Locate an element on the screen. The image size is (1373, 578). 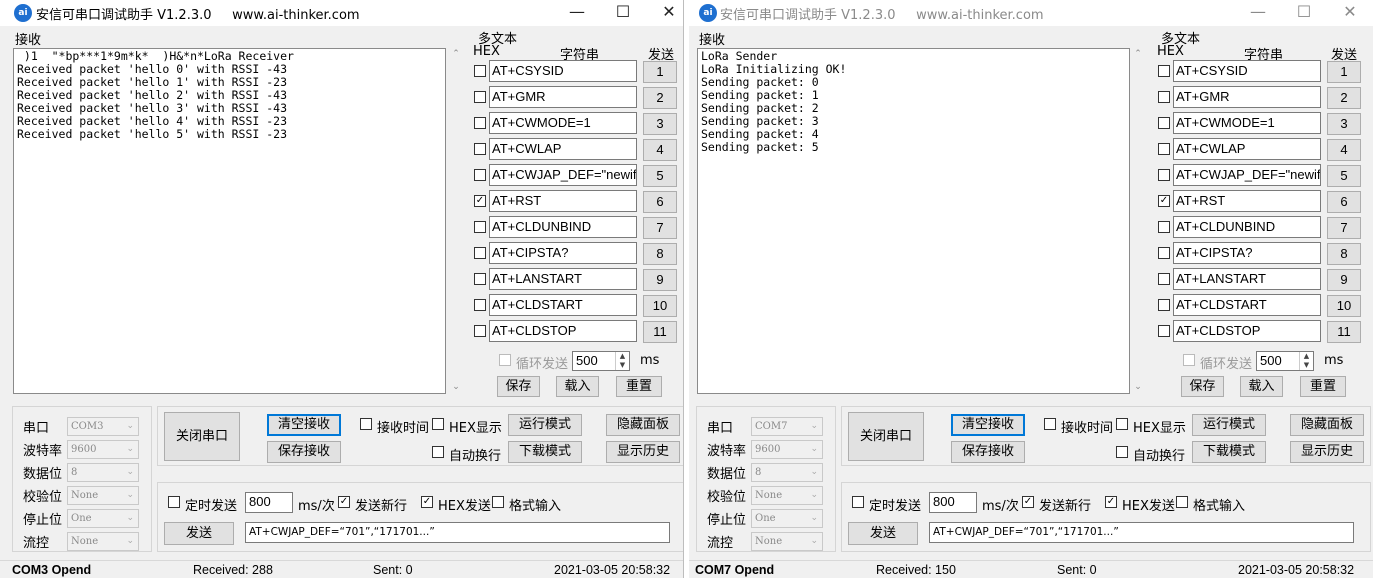
send-text-input: AT+CWJAP_DEF=“701”,“171701...” is located at coordinates (457, 532).